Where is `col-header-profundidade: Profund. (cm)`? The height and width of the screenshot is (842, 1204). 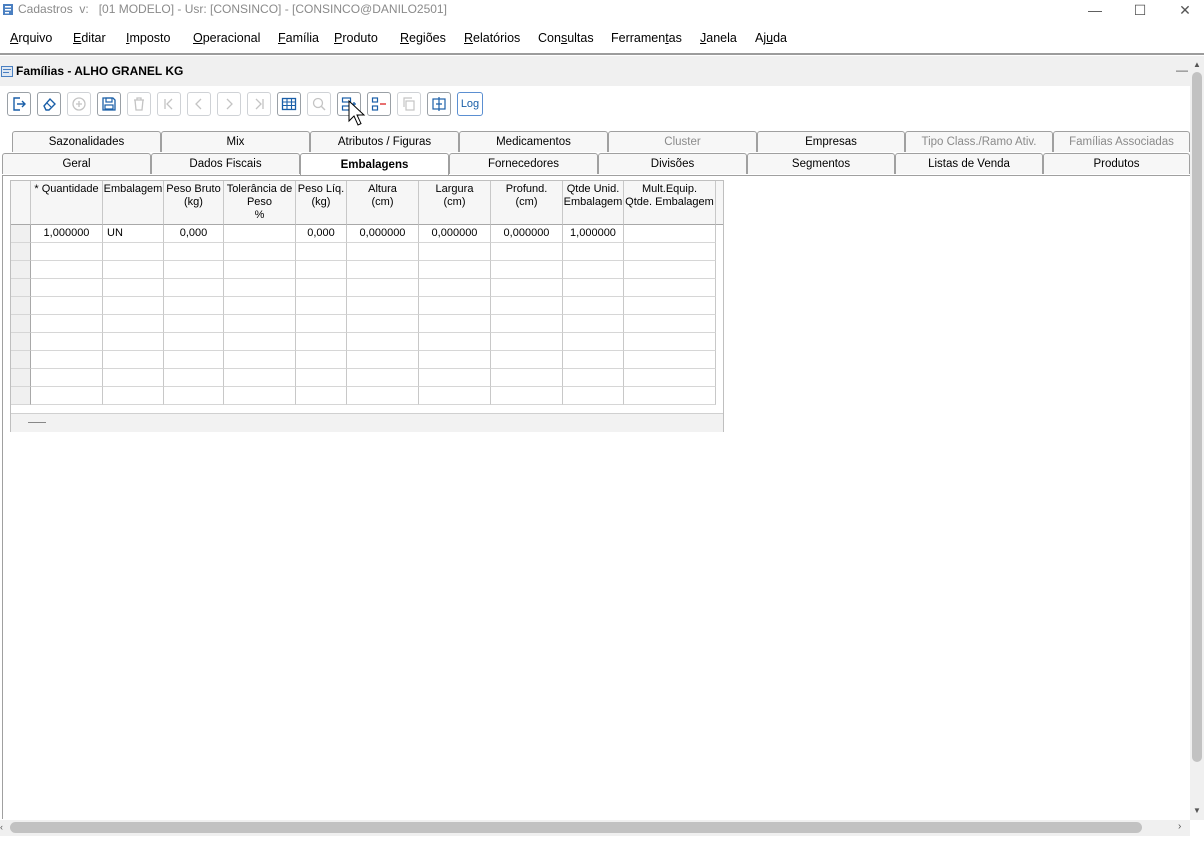 col-header-profundidade: Profund. (cm) is located at coordinates (527, 203).